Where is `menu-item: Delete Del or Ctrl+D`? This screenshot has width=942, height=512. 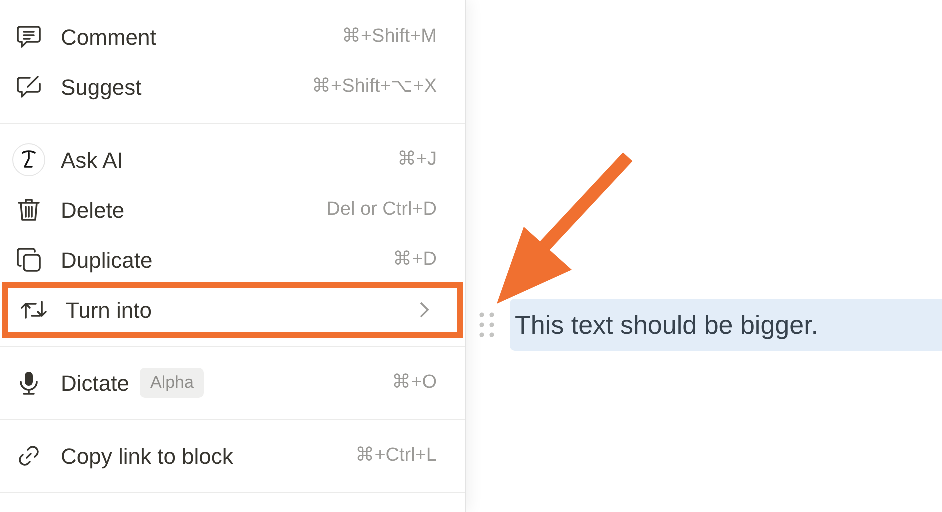 menu-item: Delete Del or Ctrl+D is located at coordinates (232, 210).